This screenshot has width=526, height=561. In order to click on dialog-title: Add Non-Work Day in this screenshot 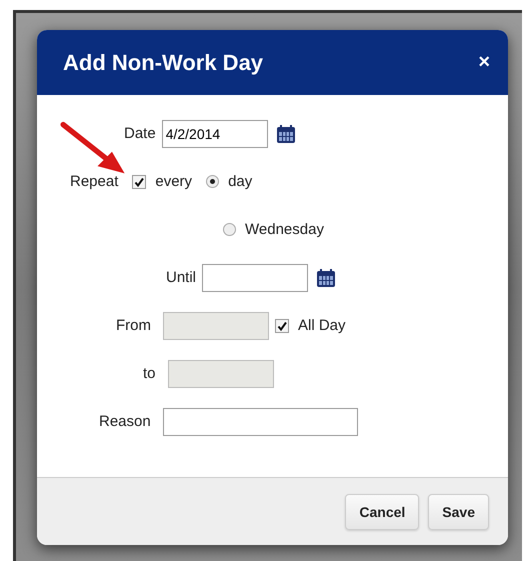, I will do `click(163, 63)`.